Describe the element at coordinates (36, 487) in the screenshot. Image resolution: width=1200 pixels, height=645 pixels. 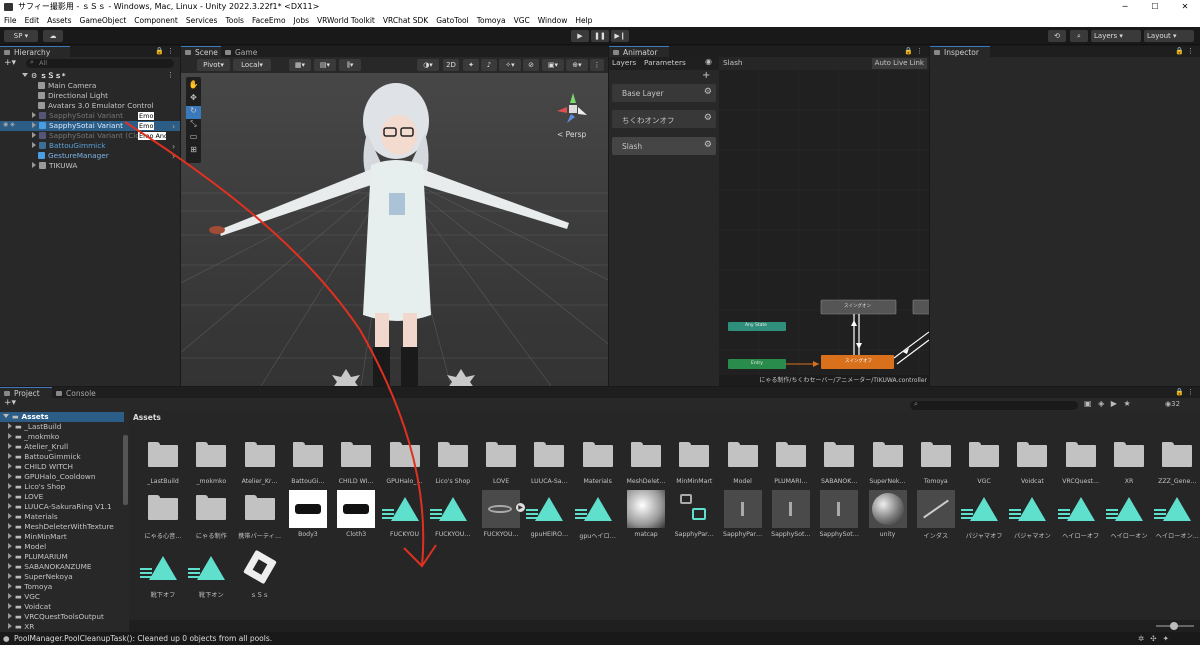
I see `tree-folder-item: ▬ Lico's Shop` at that location.